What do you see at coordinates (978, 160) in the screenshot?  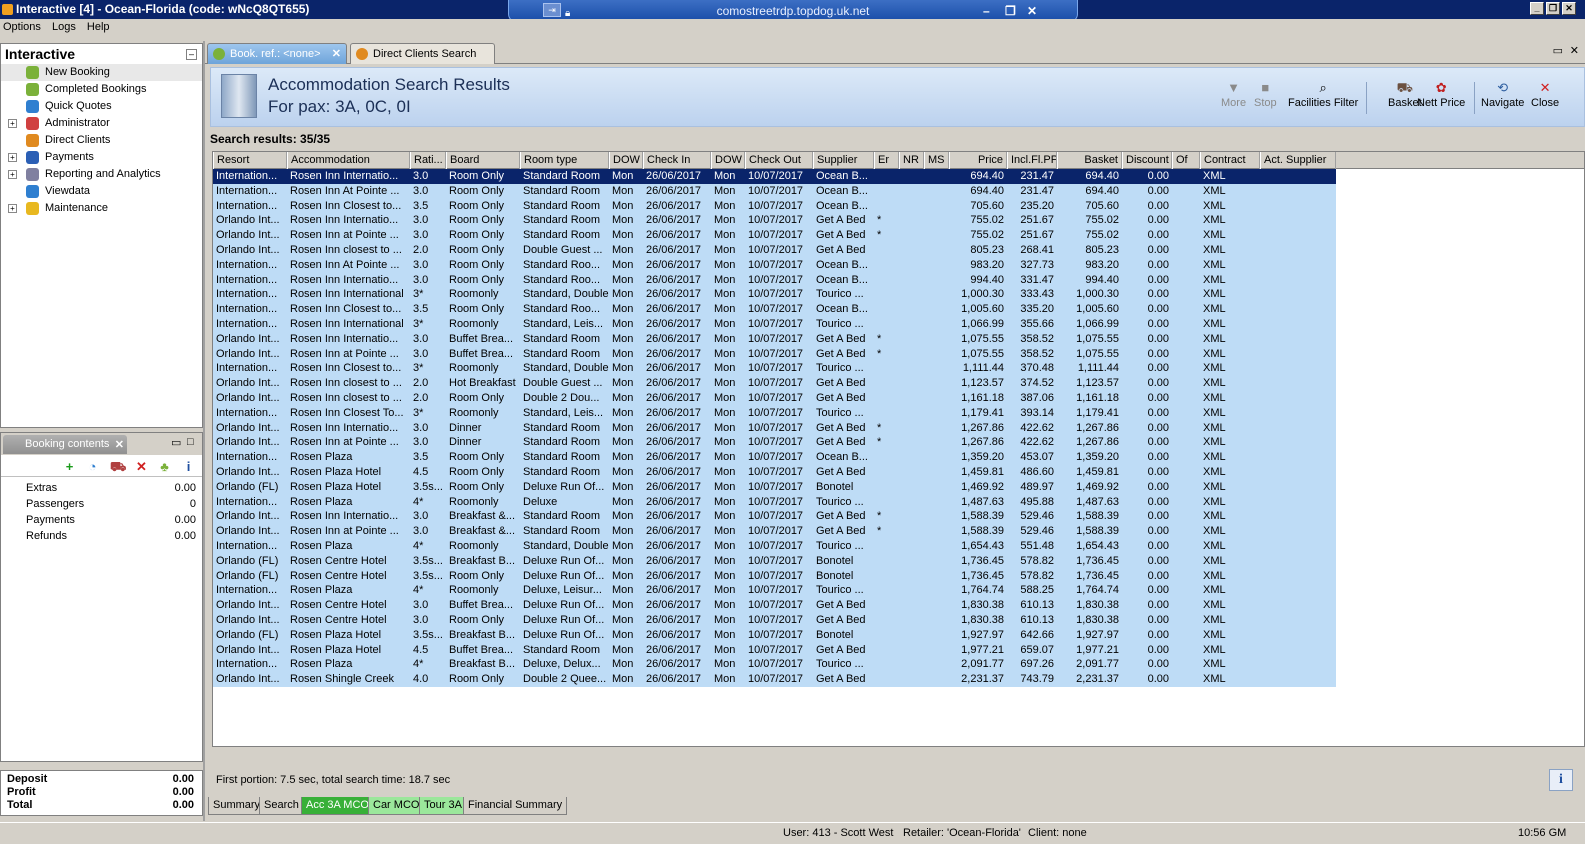 I see `column-header: Price` at bounding box center [978, 160].